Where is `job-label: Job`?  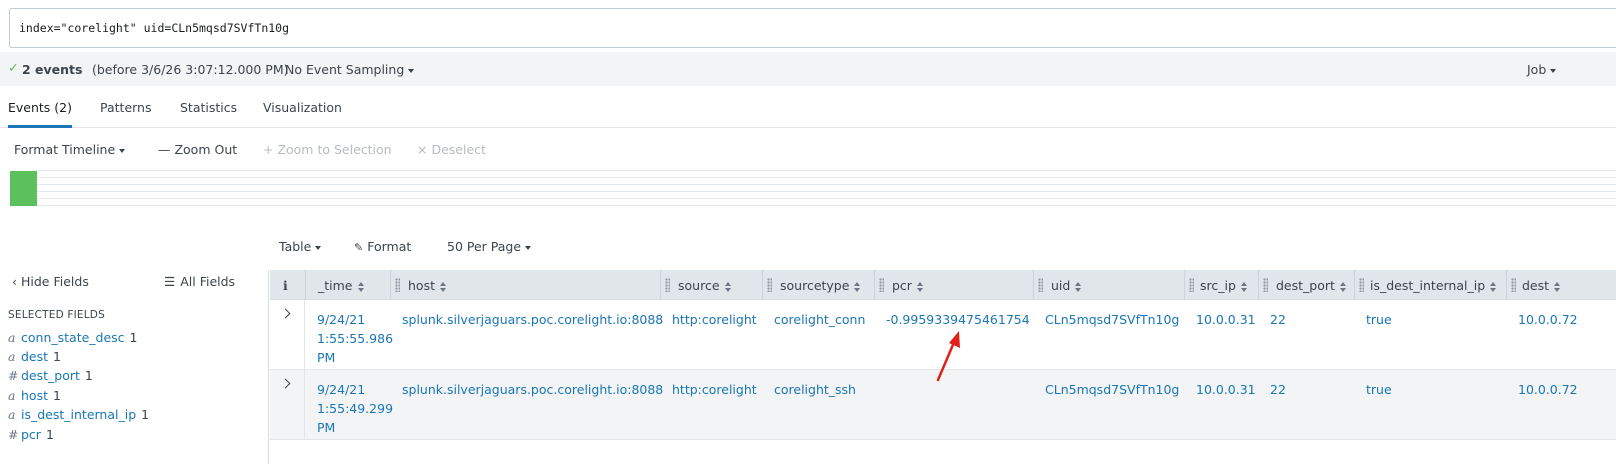 job-label: Job is located at coordinates (1537, 69).